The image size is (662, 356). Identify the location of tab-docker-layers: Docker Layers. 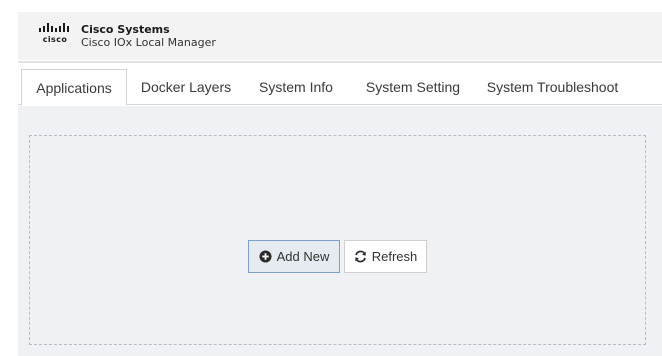
(186, 87).